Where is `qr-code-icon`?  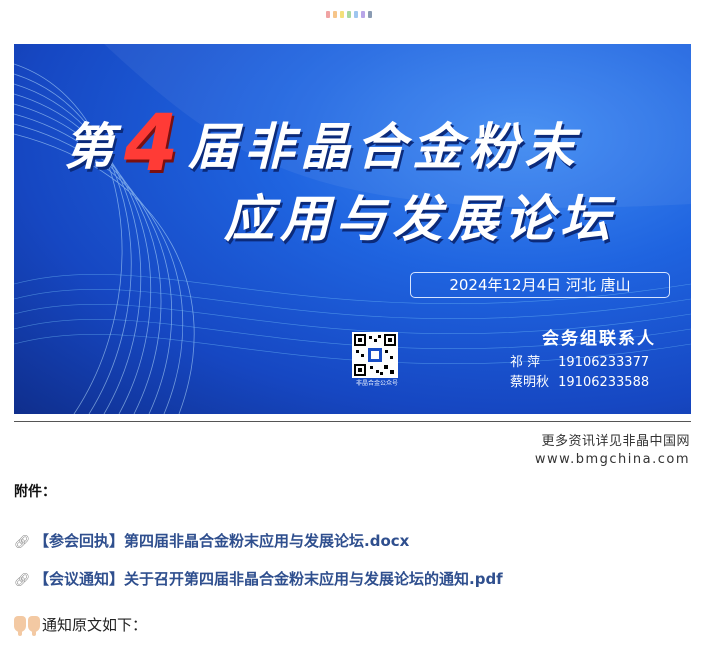 qr-code-icon is located at coordinates (375, 355).